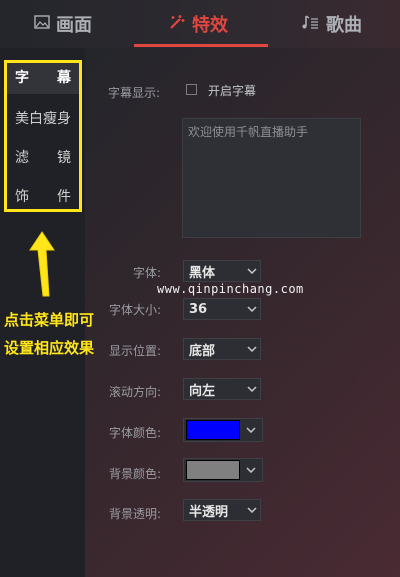 The width and height of the screenshot is (400, 577). Describe the element at coordinates (44, 266) in the screenshot. I see `annotation-arrow-icon` at that location.